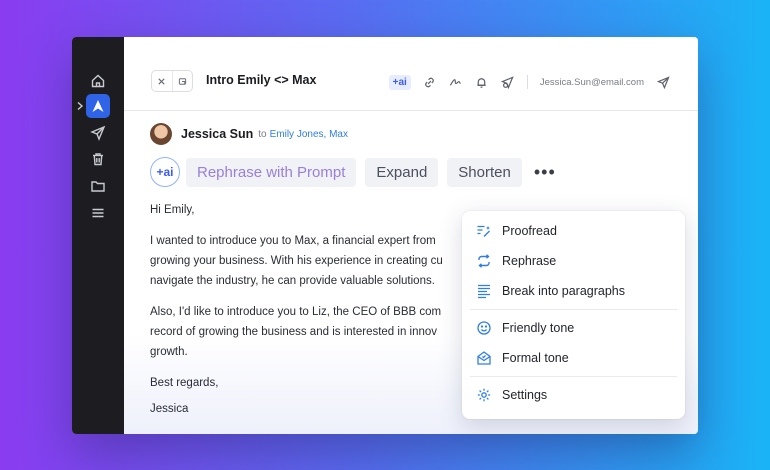  I want to click on home-icon, so click(98, 81).